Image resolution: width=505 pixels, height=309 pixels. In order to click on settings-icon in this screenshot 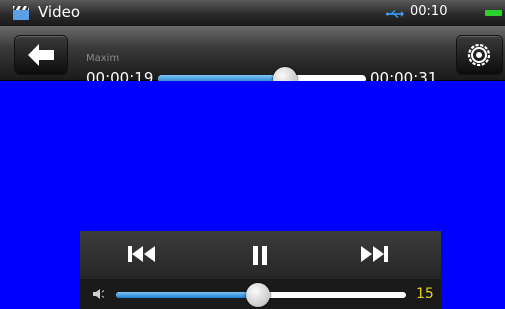, I will do `click(479, 55)`.